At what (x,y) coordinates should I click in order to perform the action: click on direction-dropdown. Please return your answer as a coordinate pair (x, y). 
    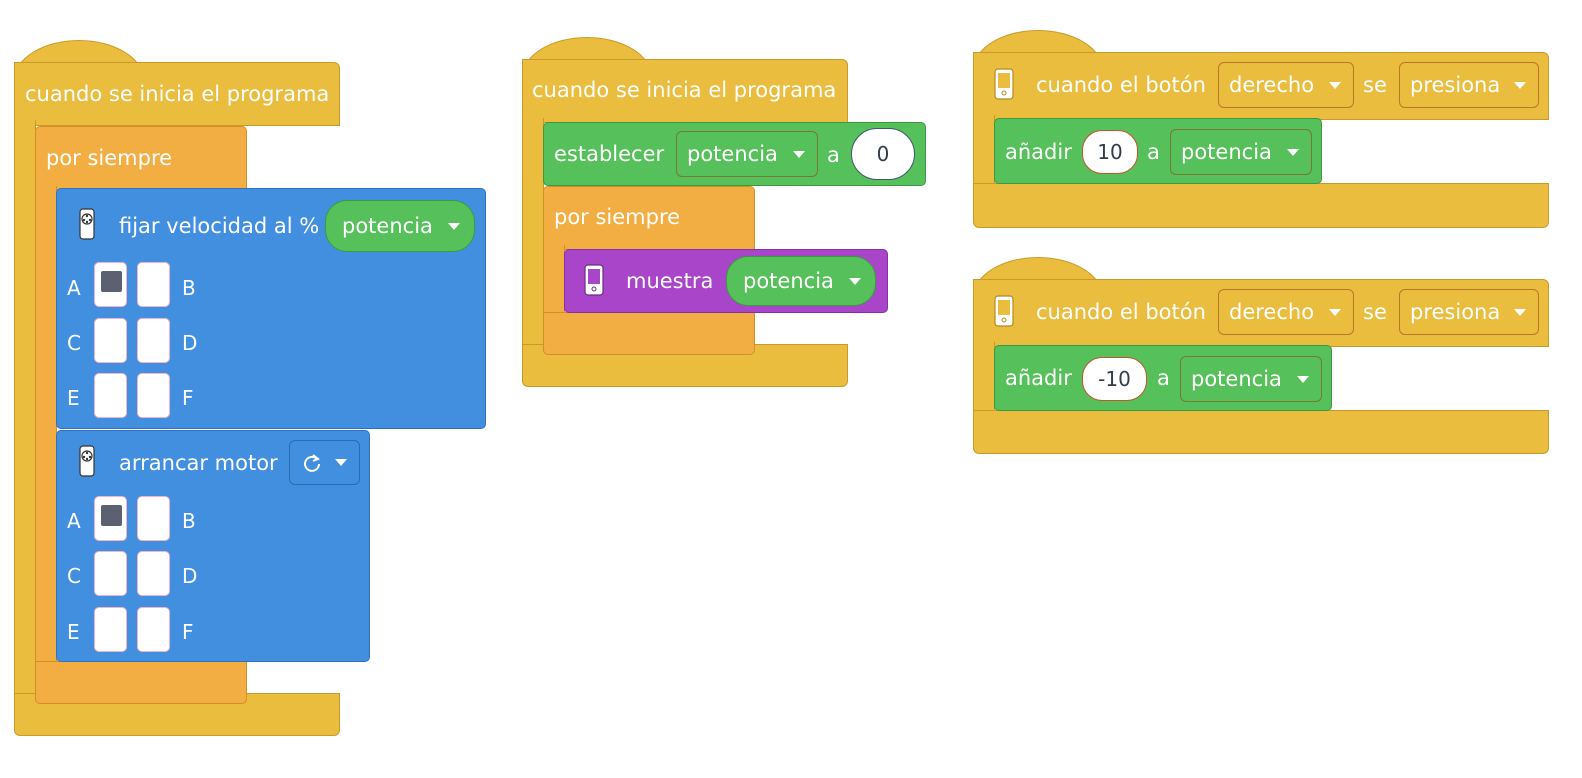
    Looking at the image, I should click on (324, 462).